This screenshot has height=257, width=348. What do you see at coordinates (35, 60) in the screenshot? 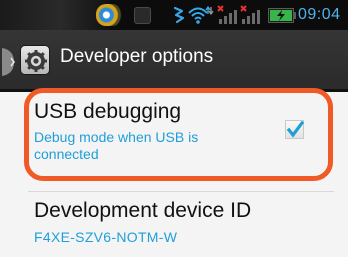
I see `settings-gear-icon` at bounding box center [35, 60].